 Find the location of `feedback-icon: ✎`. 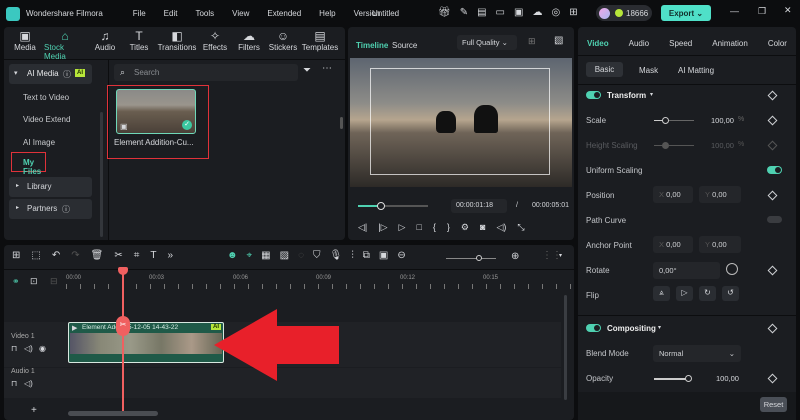

feedback-icon: ✎ is located at coordinates (464, 12).